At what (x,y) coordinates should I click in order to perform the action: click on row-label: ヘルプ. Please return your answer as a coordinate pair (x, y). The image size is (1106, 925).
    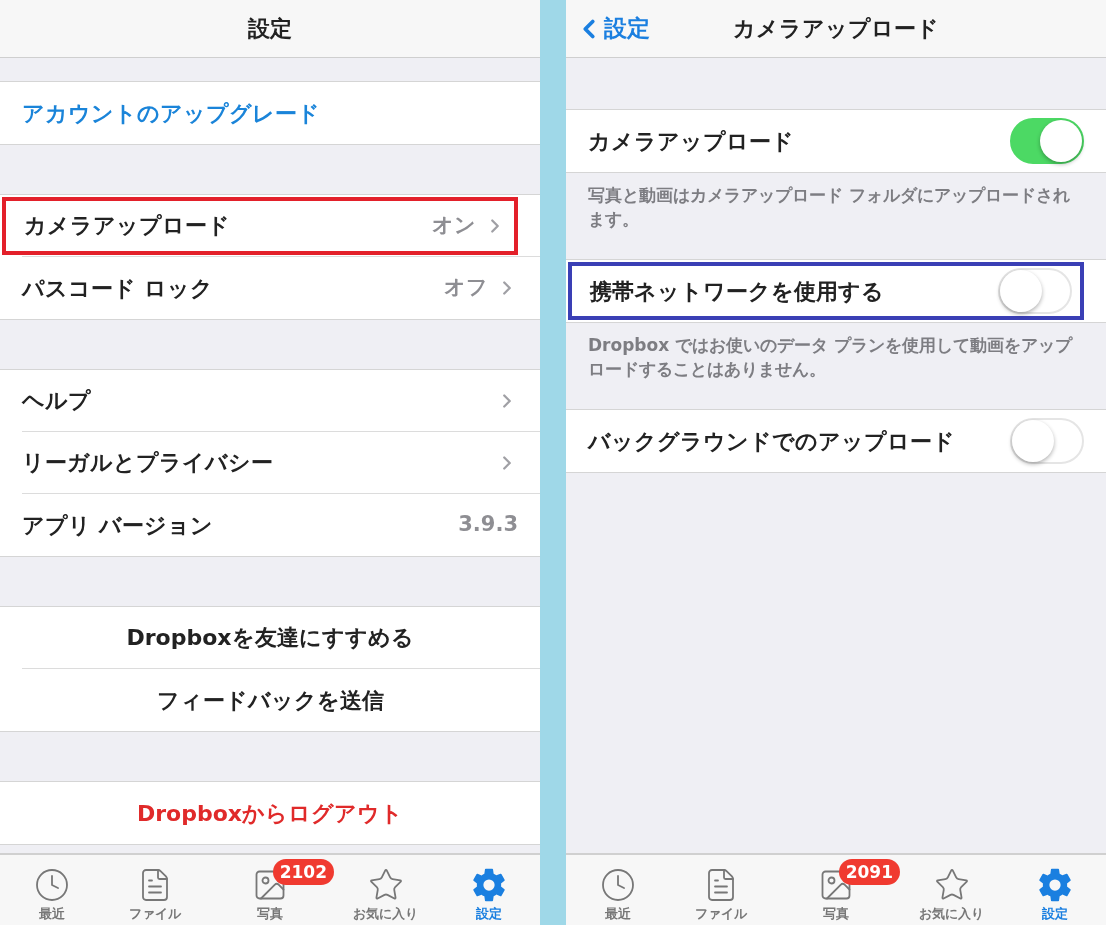
    Looking at the image, I should click on (56, 401).